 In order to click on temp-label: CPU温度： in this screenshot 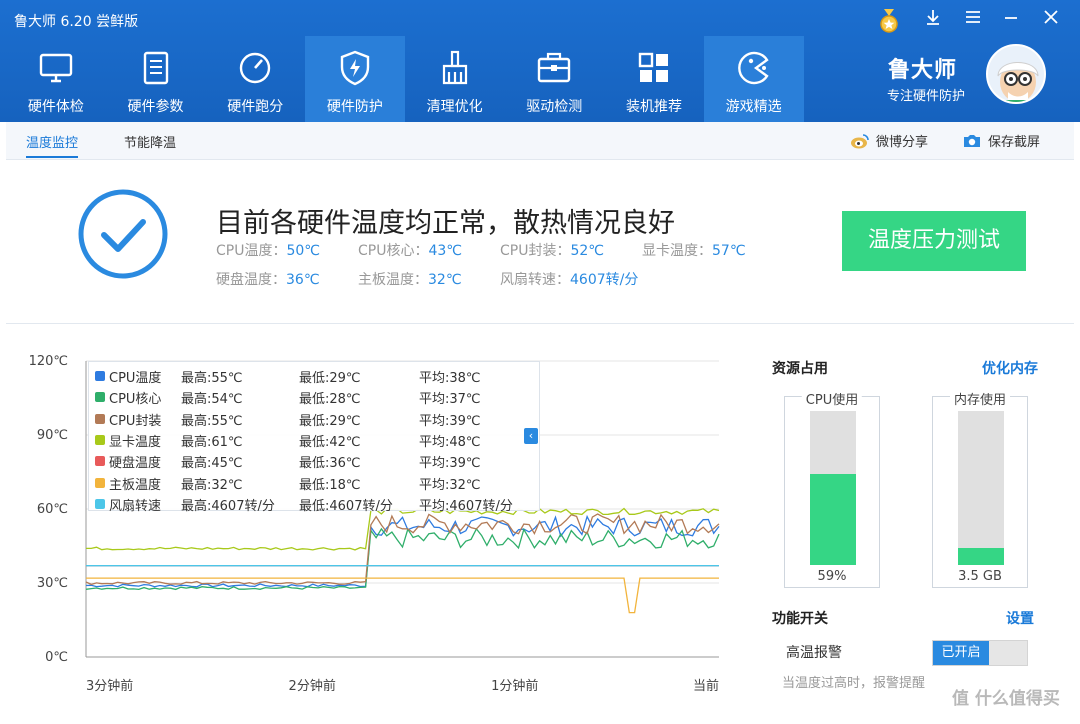, I will do `click(251, 251)`.